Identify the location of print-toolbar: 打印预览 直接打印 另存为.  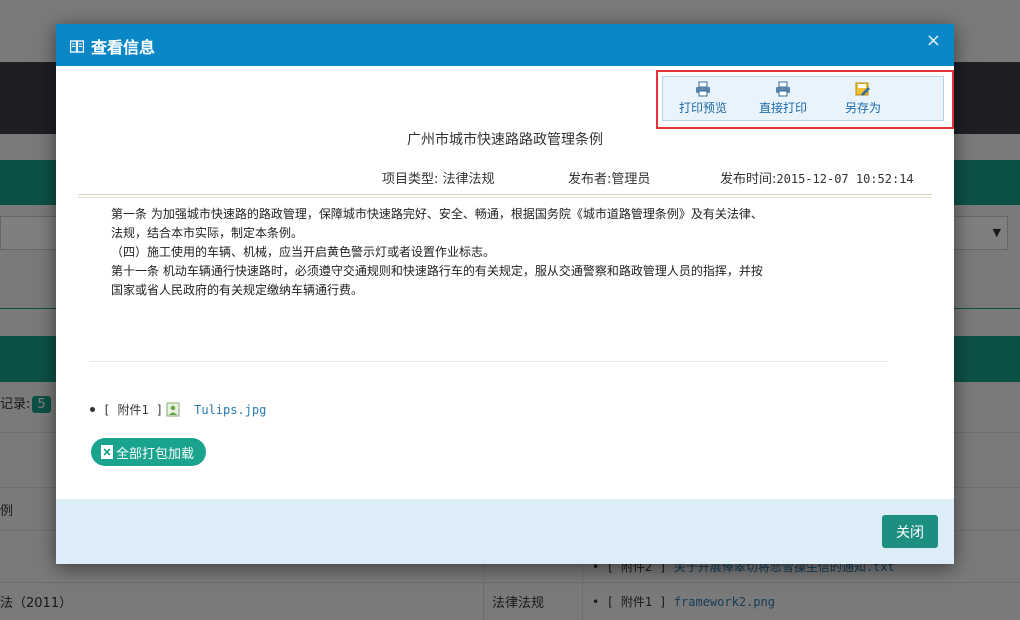
(803, 98).